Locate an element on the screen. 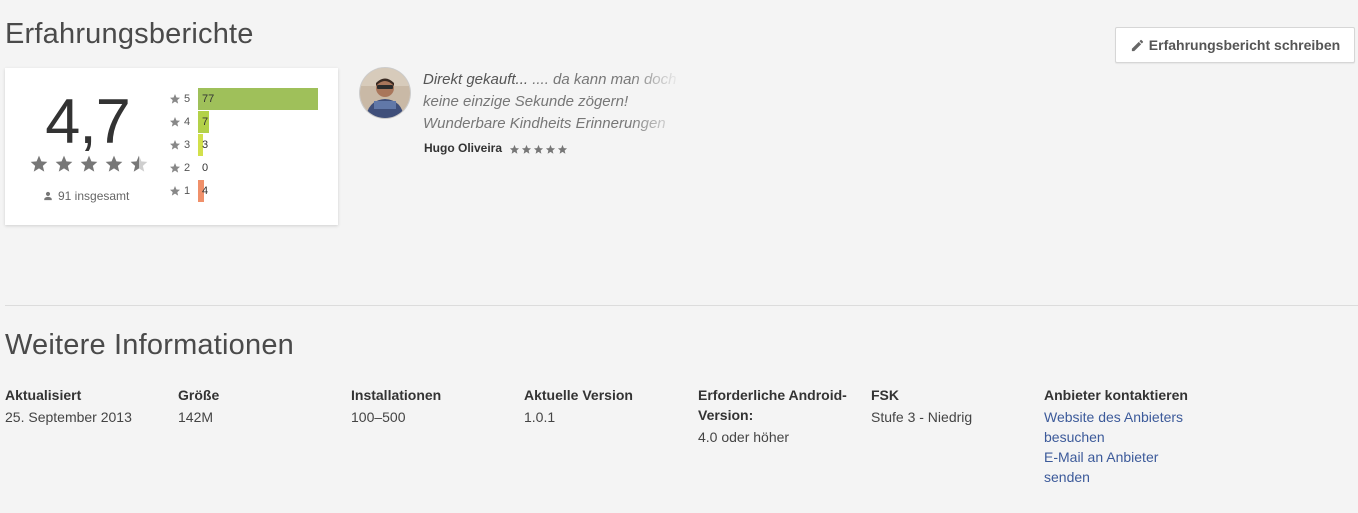 This screenshot has height=513, width=1358. info-label: Anbieter kontaktieren is located at coordinates (1116, 395).